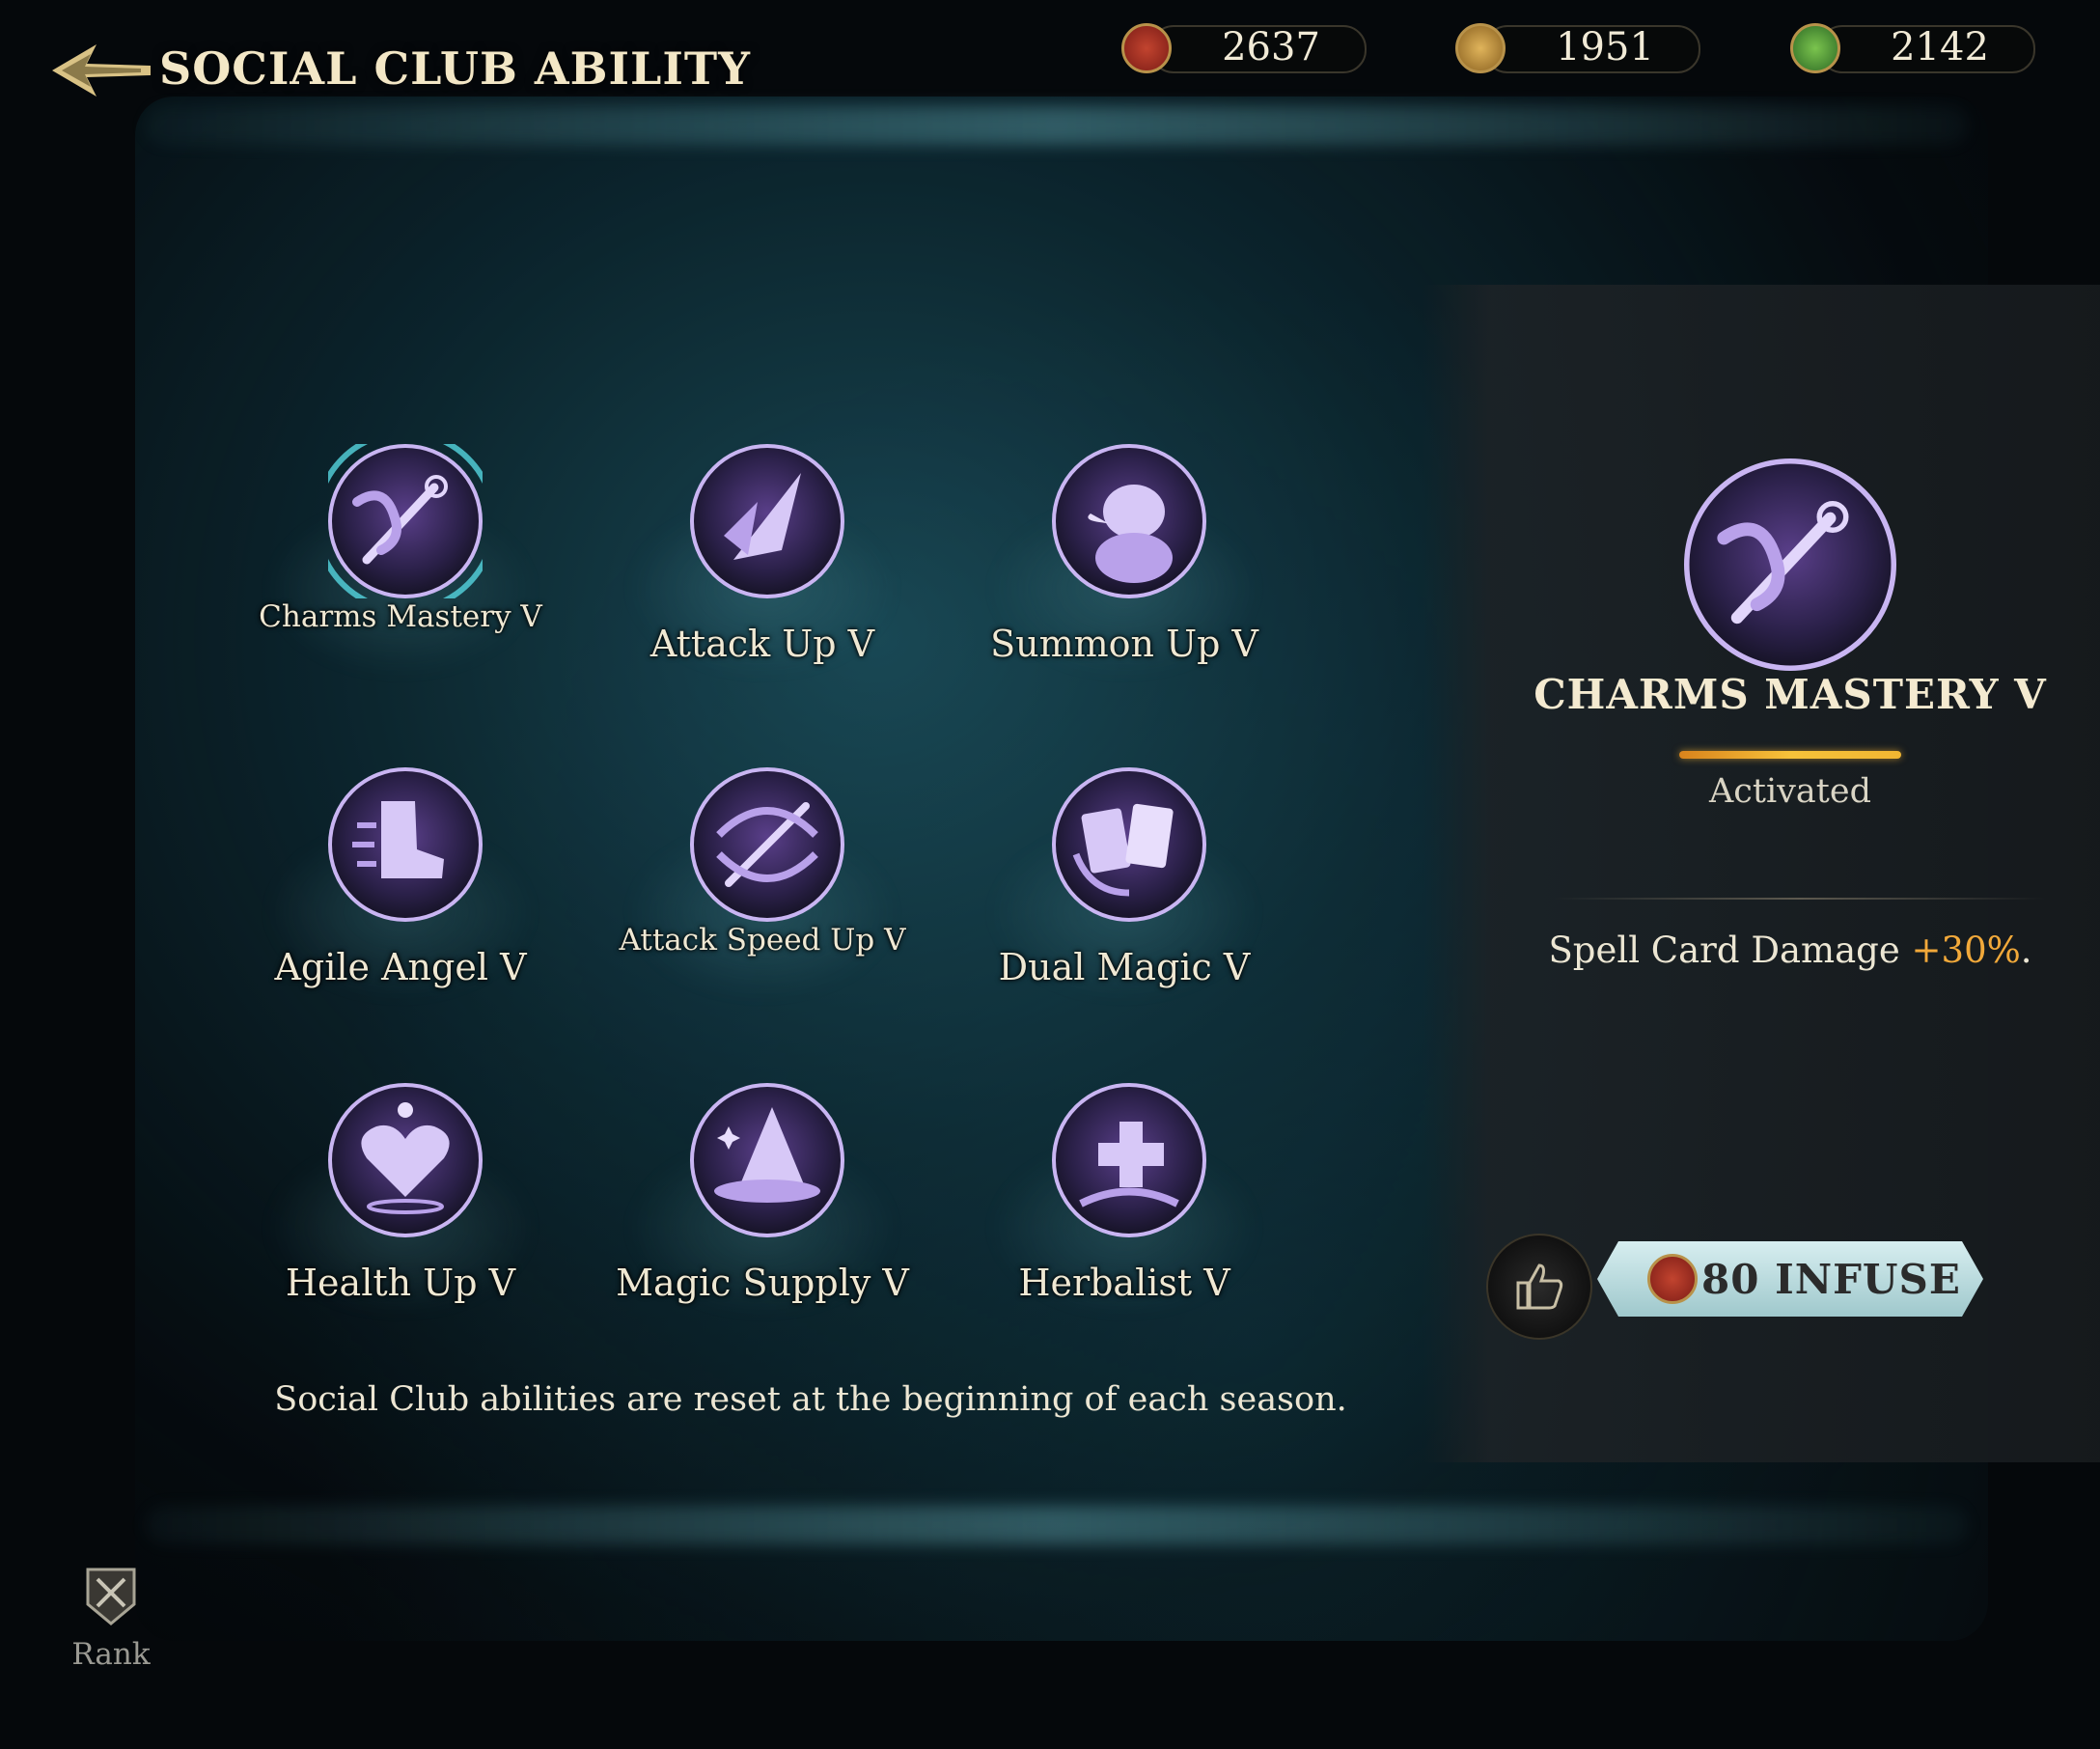 The image size is (2100, 1749). What do you see at coordinates (1790, 694) in the screenshot?
I see `detail-title: CHARMS MASTERY V` at bounding box center [1790, 694].